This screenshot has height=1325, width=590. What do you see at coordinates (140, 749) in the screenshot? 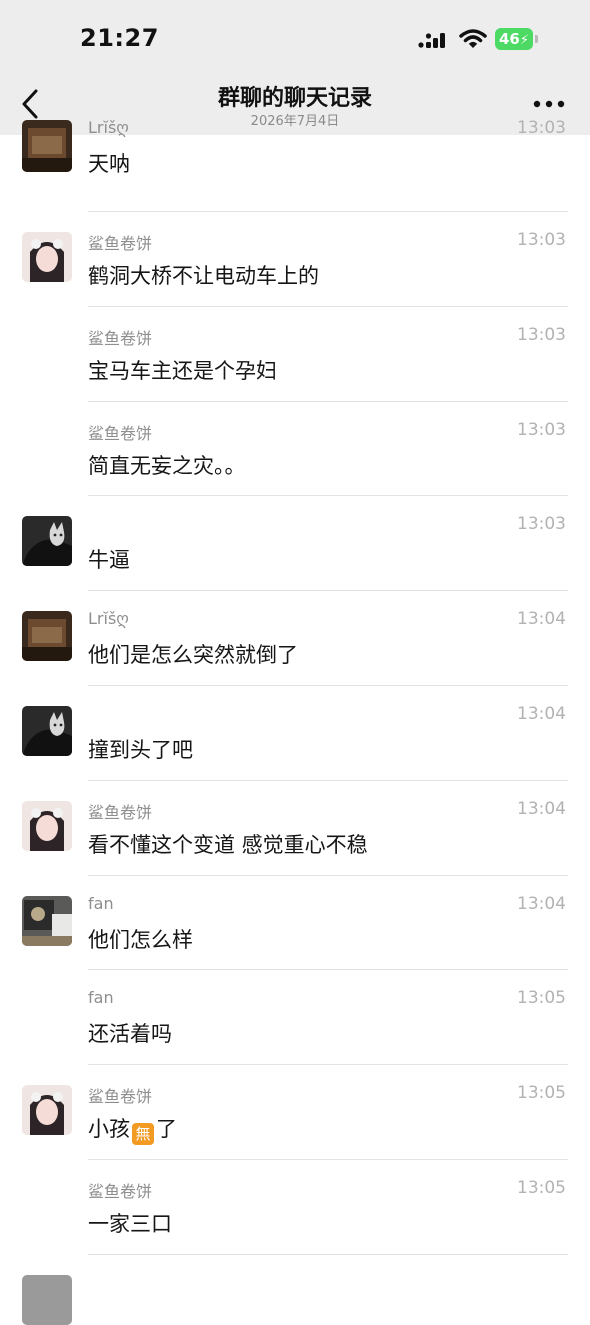
I see `message-text: 撞到头了吧` at bounding box center [140, 749].